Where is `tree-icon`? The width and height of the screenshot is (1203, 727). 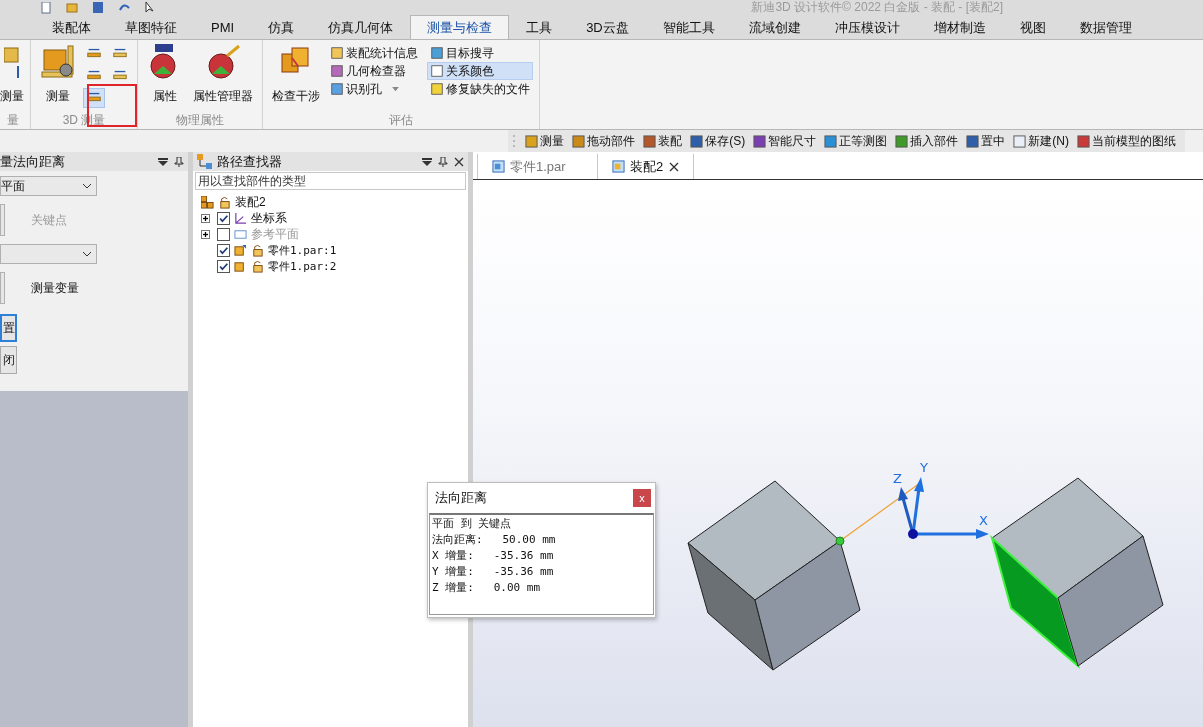
tree-icon is located at coordinates (205, 161).